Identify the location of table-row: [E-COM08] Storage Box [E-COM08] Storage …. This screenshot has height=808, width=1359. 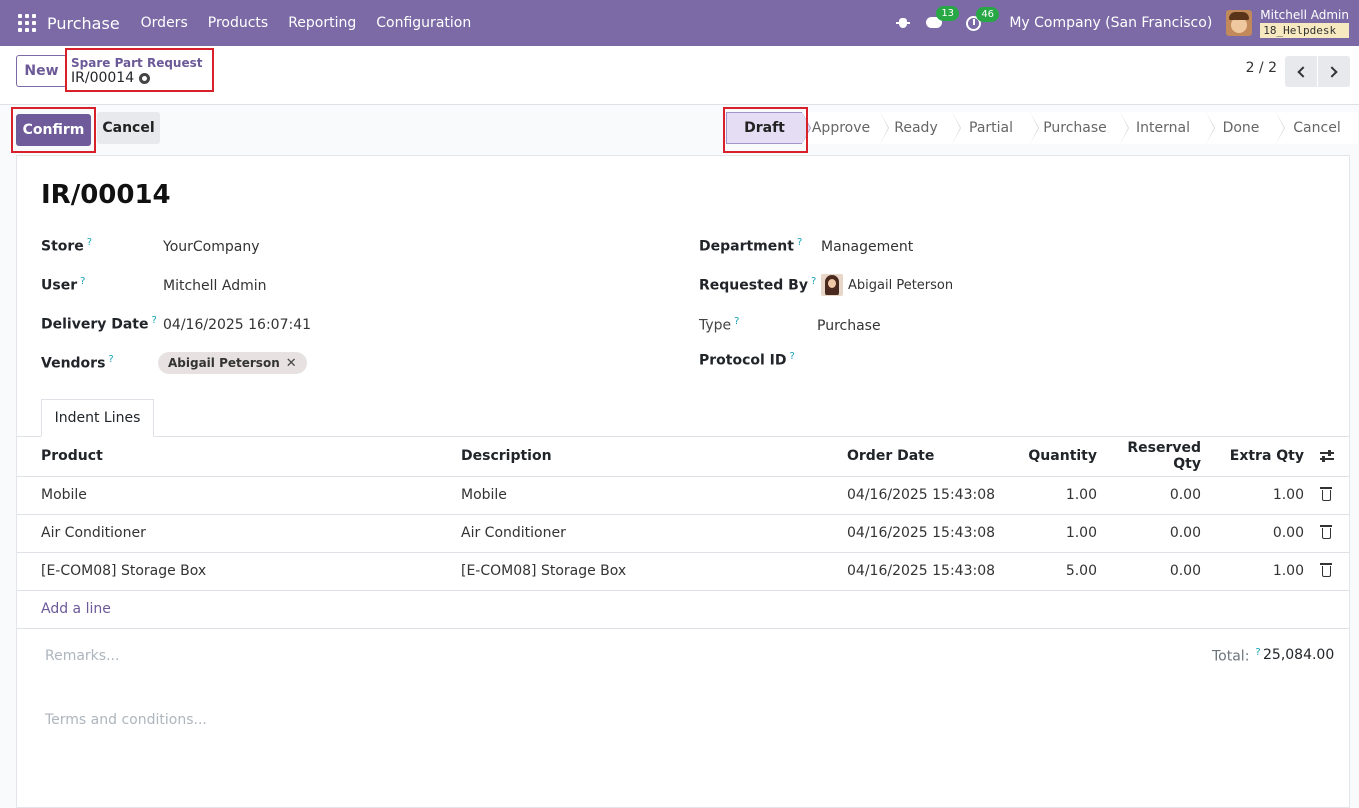
(683, 571).